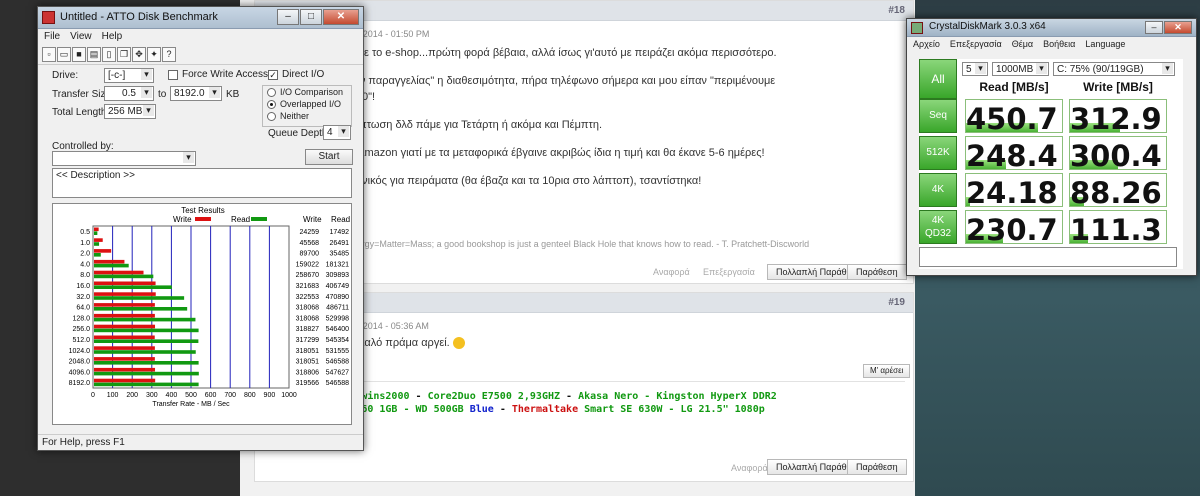 The width and height of the screenshot is (1200, 496). I want to click on drive-select: C: 75% (90/119GB), so click(1114, 69).